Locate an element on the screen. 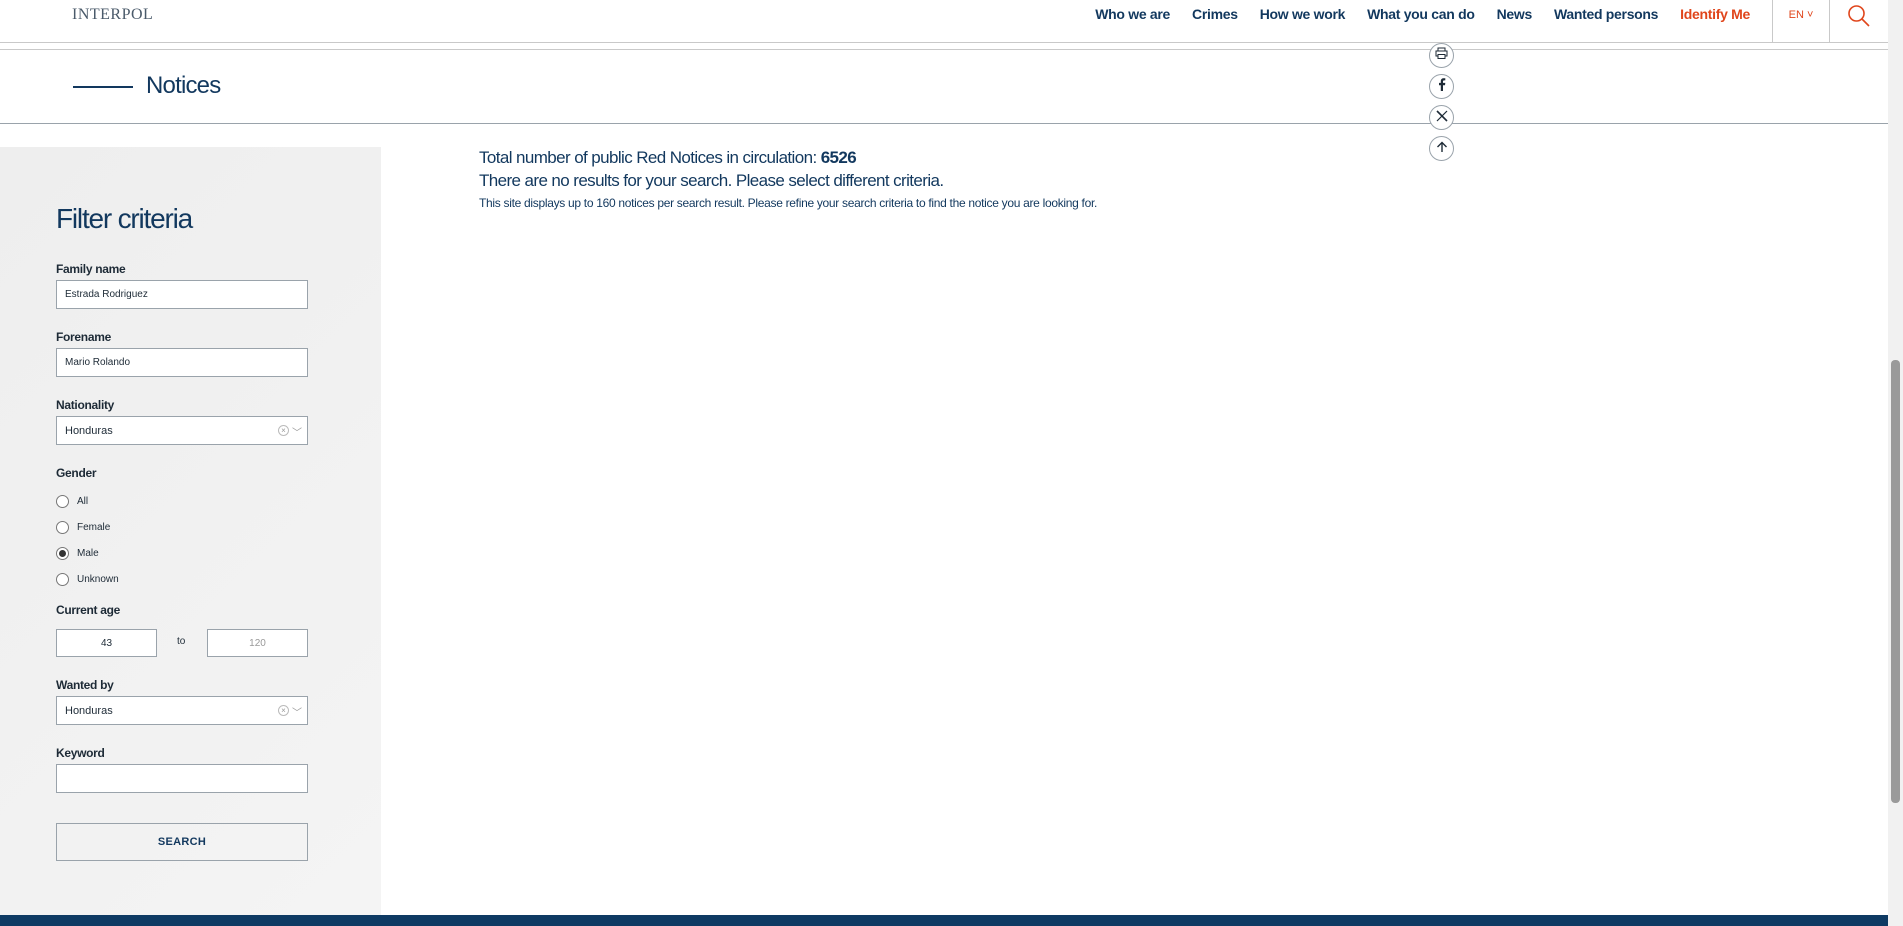 The image size is (1903, 926). current-age-label: Current age is located at coordinates (88, 610).